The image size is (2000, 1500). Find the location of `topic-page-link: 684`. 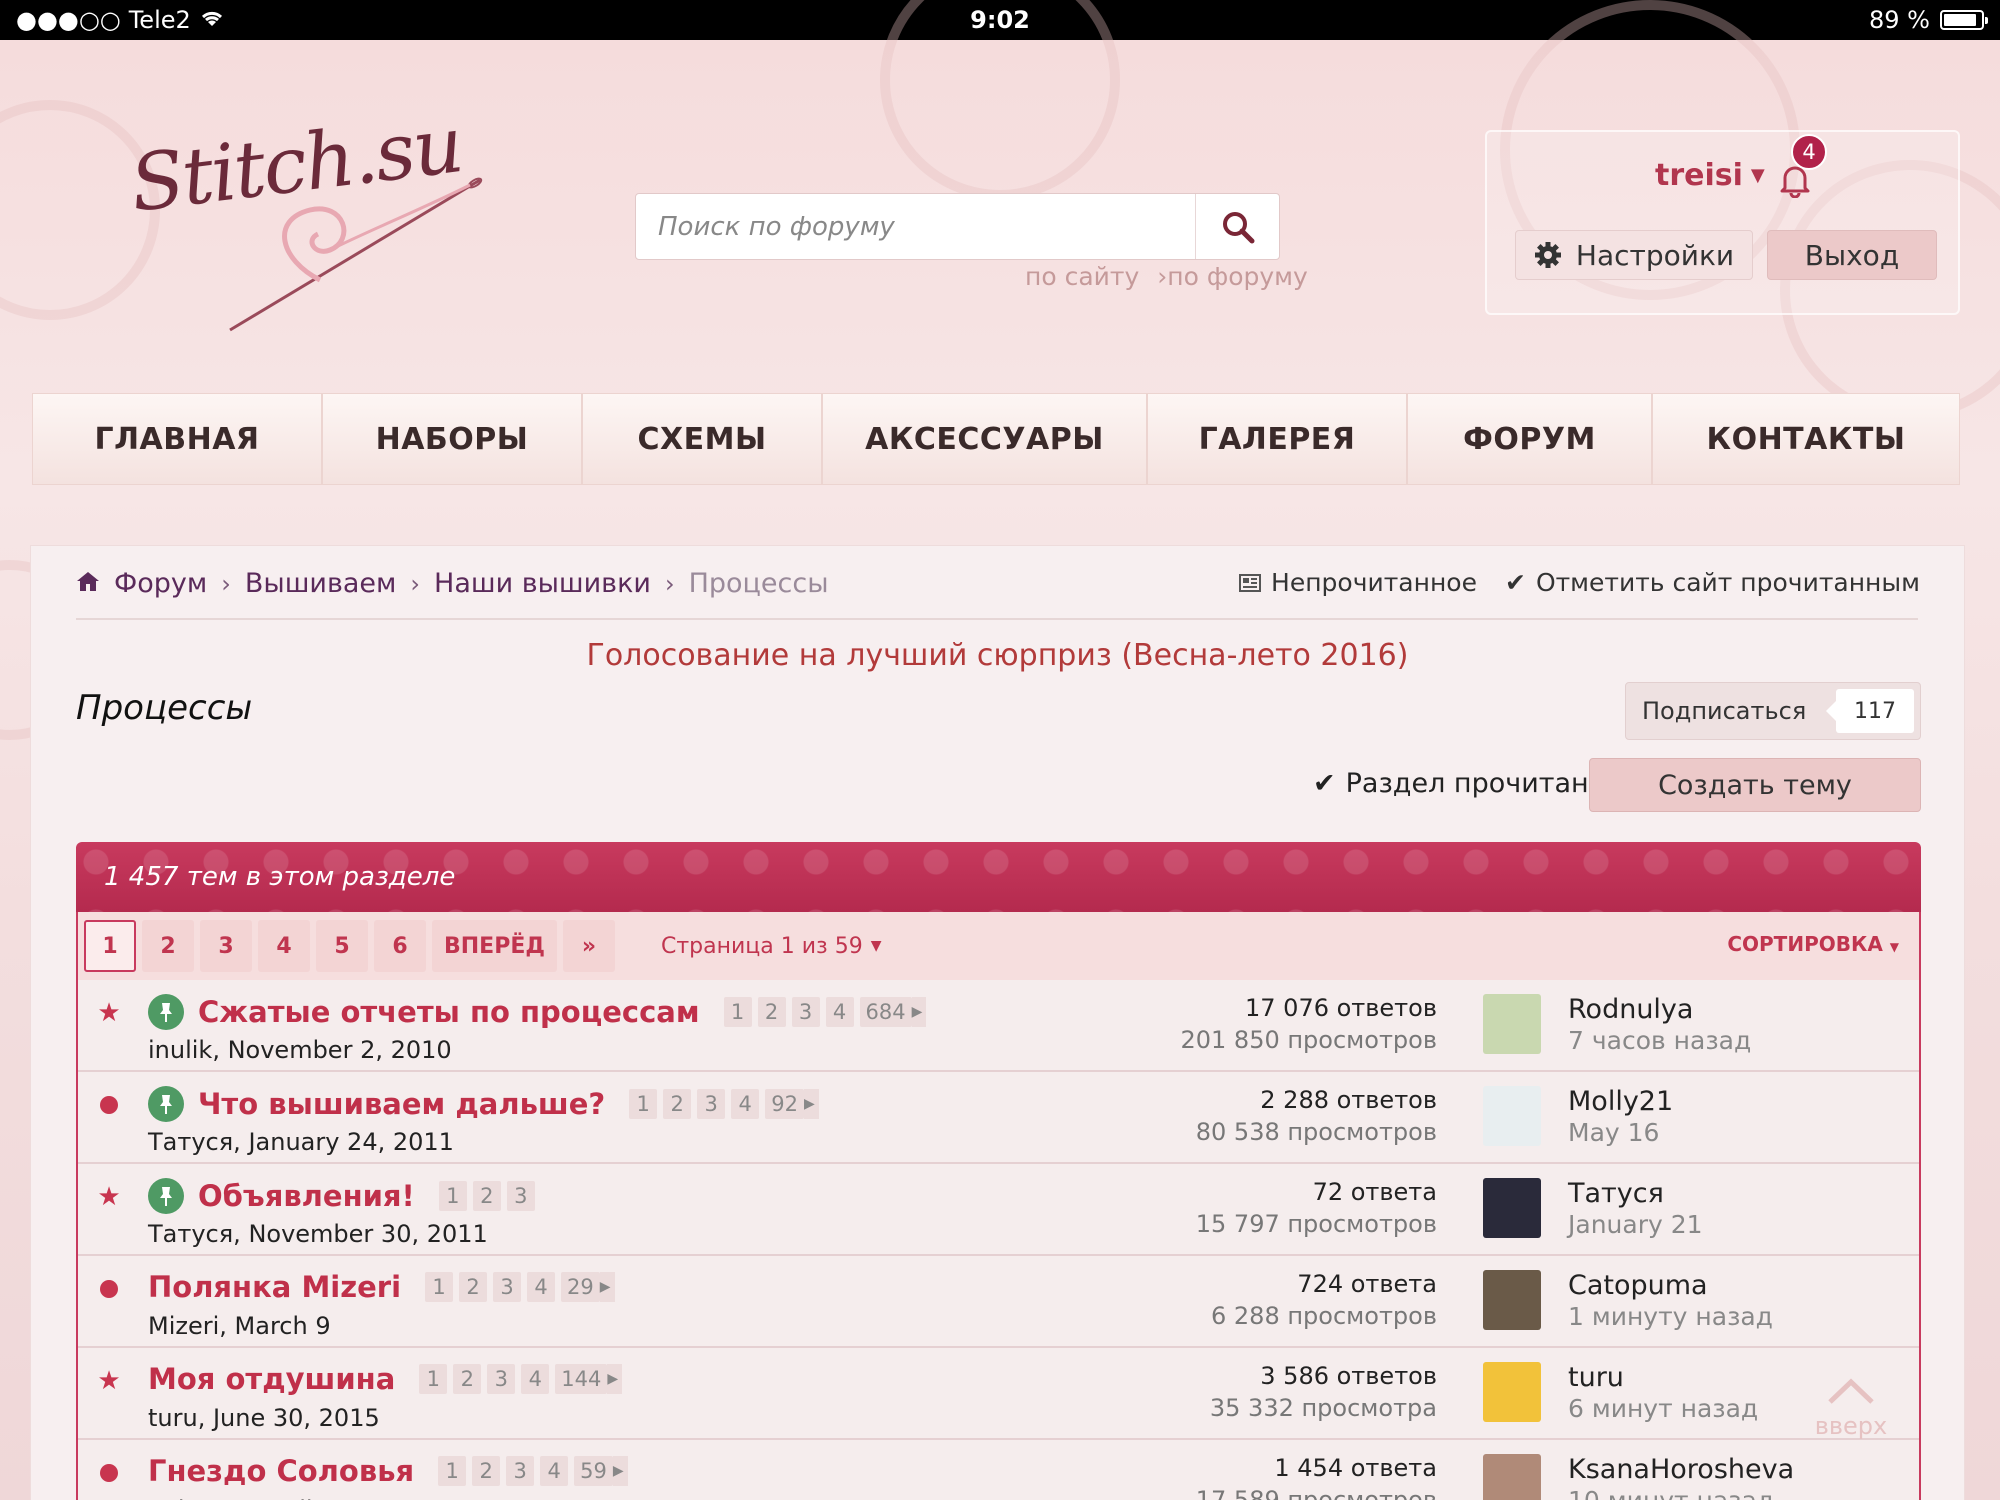

topic-page-link: 684 is located at coordinates (885, 1012).